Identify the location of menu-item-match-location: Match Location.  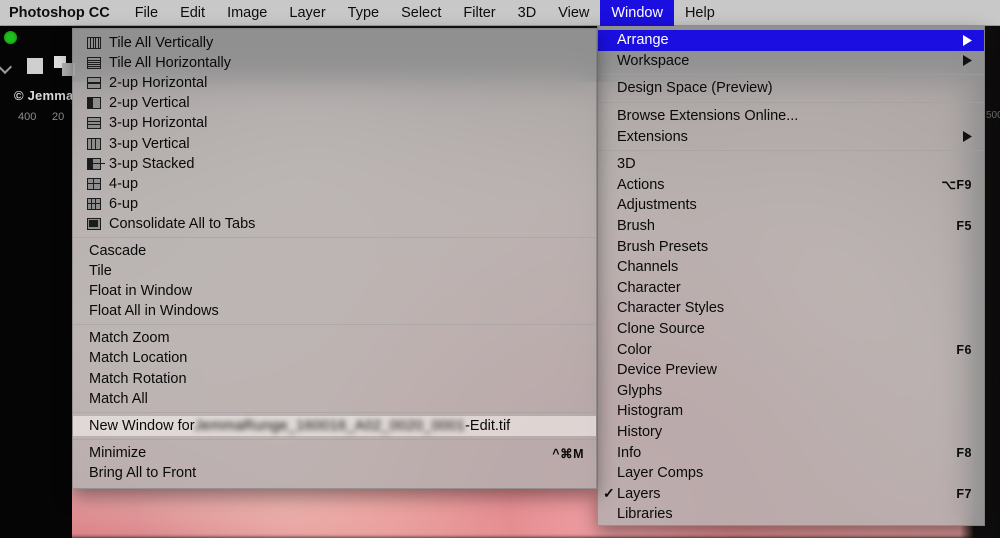
(334, 358).